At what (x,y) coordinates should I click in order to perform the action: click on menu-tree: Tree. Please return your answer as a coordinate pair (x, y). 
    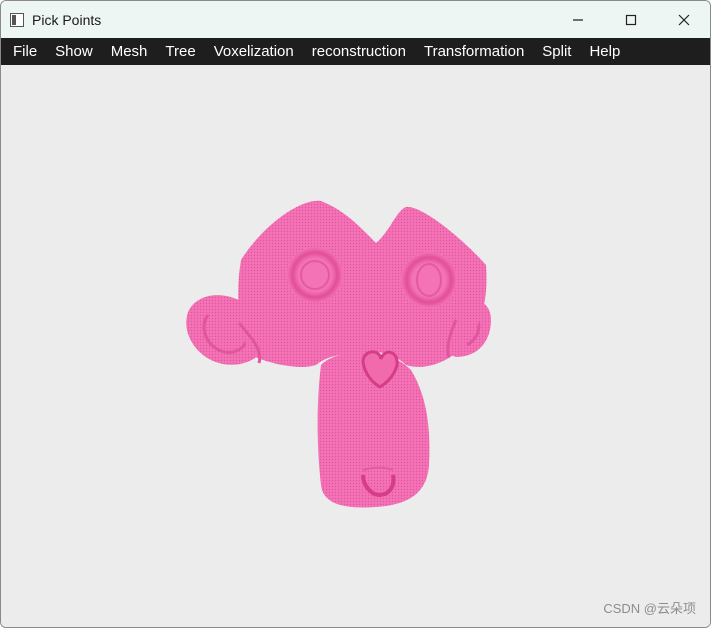
    Looking at the image, I should click on (180, 51).